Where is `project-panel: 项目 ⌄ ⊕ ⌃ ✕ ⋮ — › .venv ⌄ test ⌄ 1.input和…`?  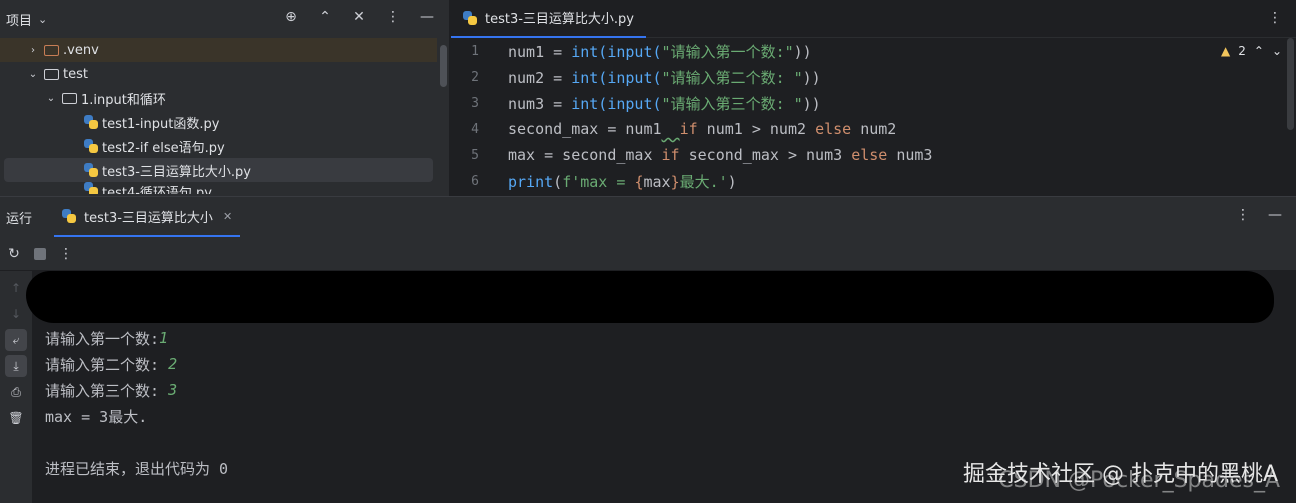 project-panel: 项目 ⌄ ⊕ ⌃ ✕ ⋮ — › .venv ⌄ test ⌄ 1.input和… is located at coordinates (225, 98).